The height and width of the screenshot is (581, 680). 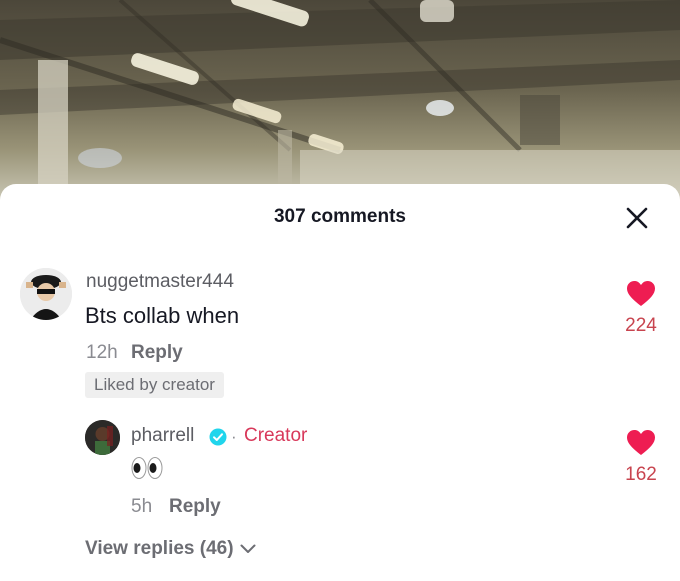 What do you see at coordinates (641, 308) in the screenshot?
I see `like-button: 224` at bounding box center [641, 308].